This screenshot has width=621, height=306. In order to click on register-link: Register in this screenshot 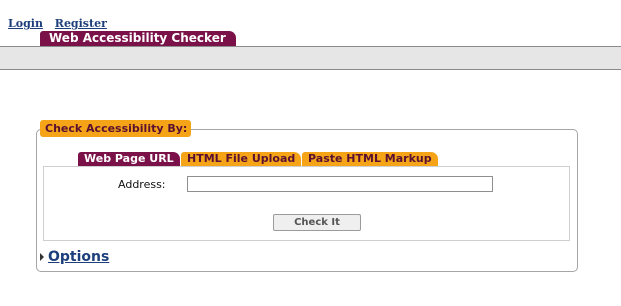, I will do `click(81, 23)`.